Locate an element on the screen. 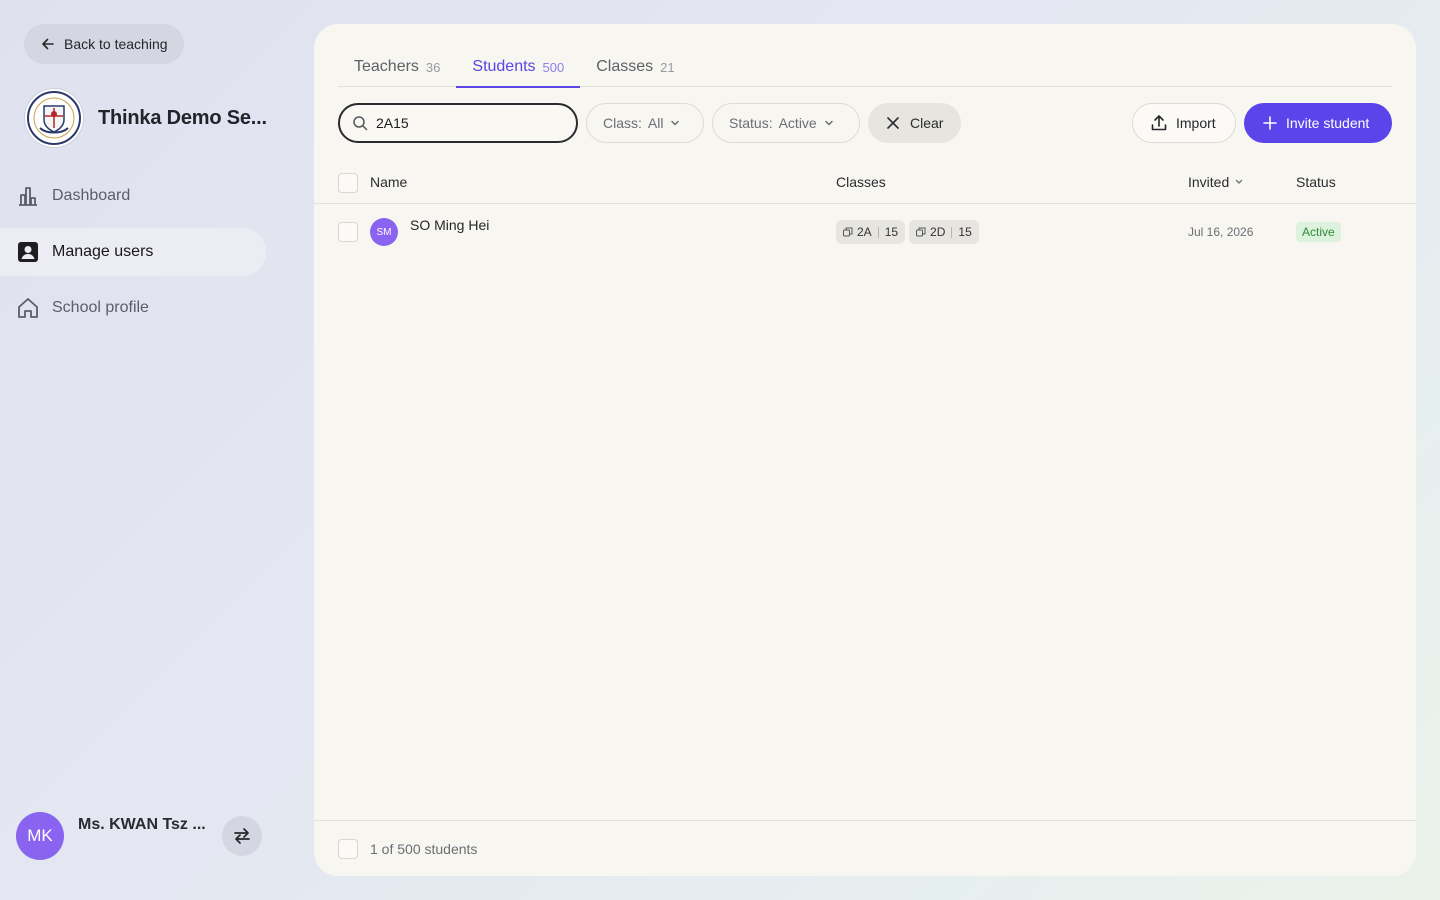 Image resolution: width=1440 pixels, height=900 pixels. status-badge: Active is located at coordinates (1318, 232).